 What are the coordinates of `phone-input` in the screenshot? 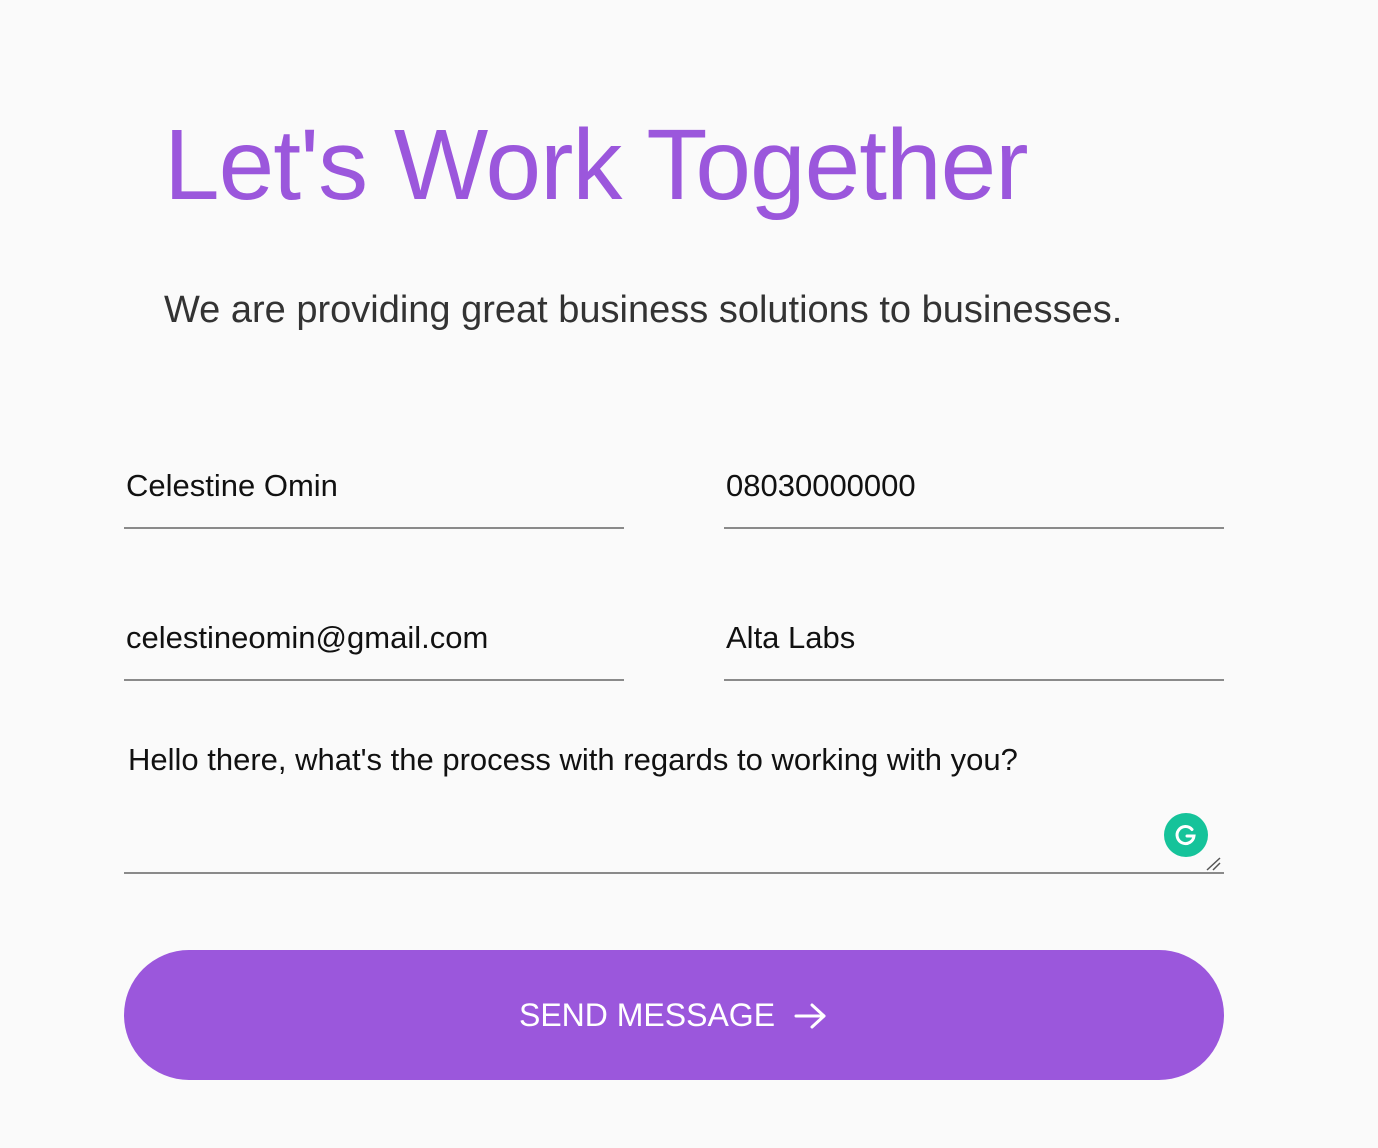 It's located at (974, 489).